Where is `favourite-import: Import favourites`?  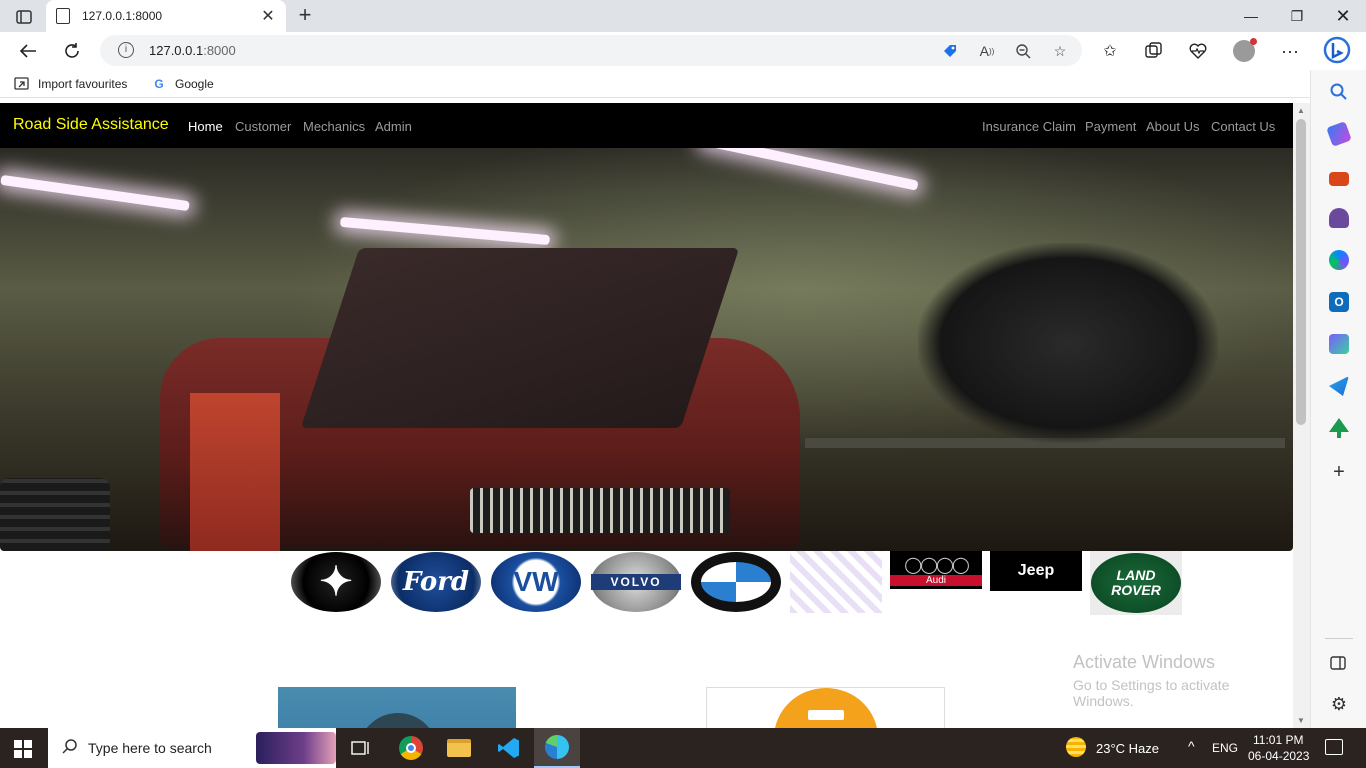
favourite-import: Import favourites is located at coordinates (70, 84).